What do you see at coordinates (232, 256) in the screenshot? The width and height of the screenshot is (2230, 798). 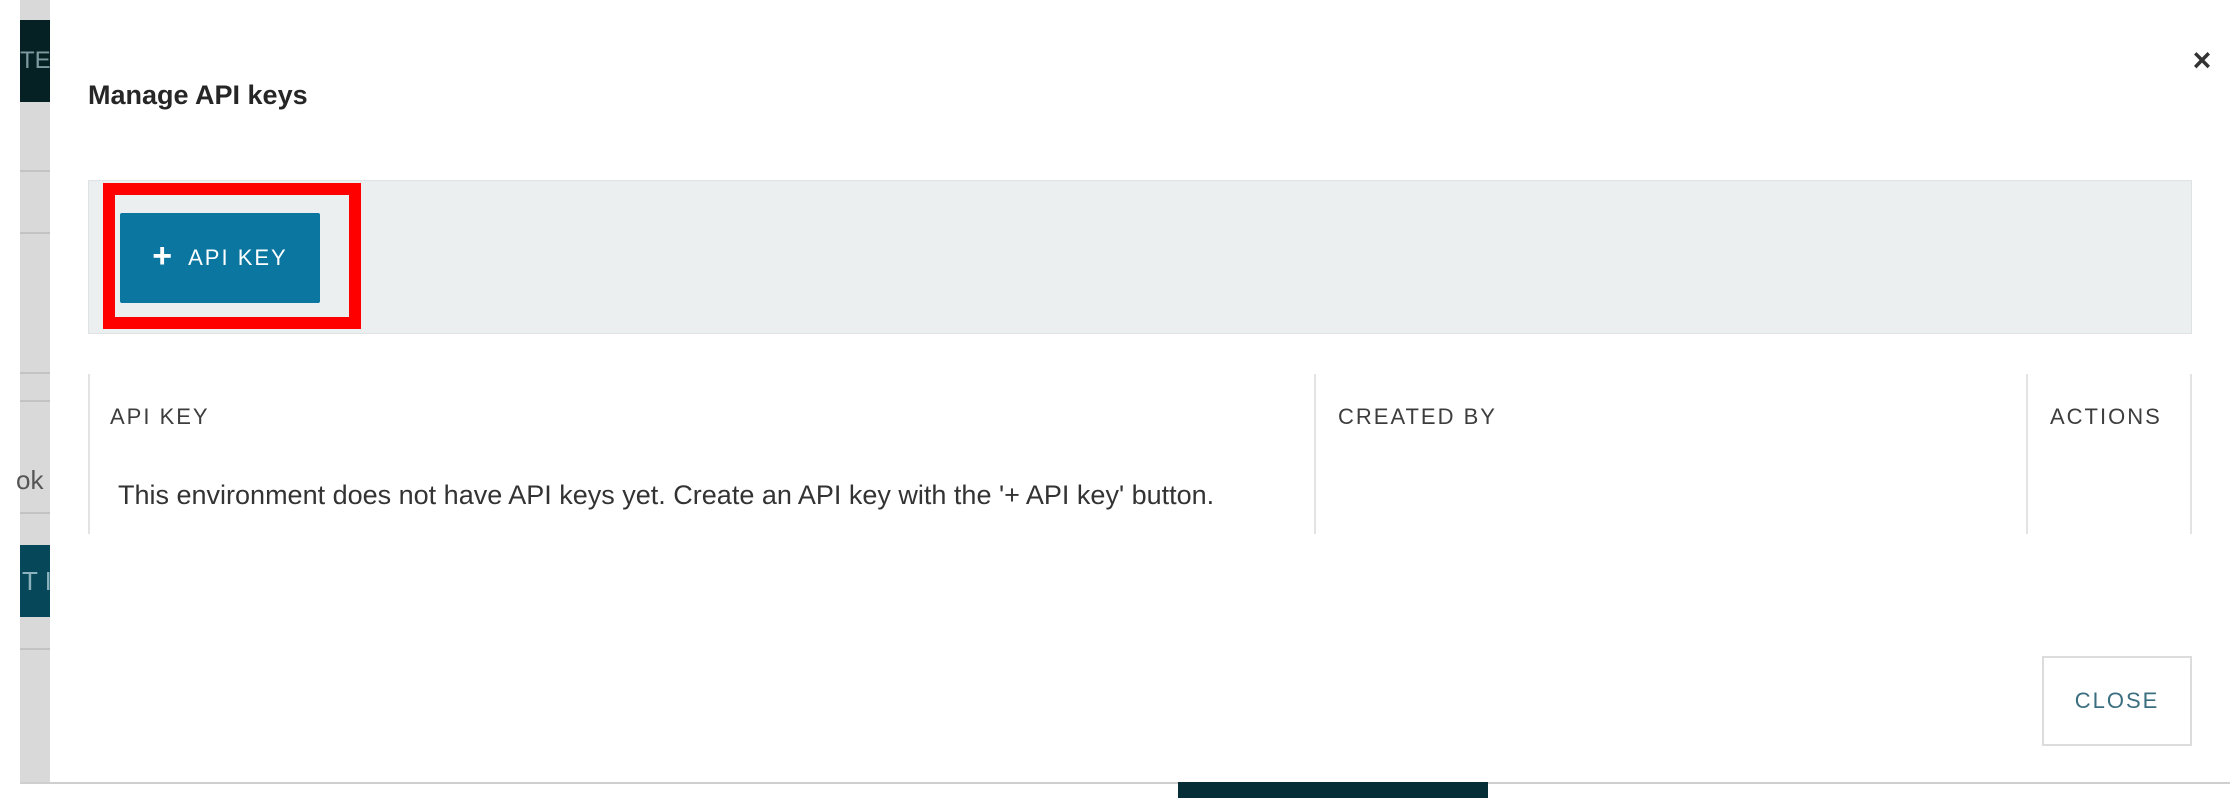 I see `highlight-box` at bounding box center [232, 256].